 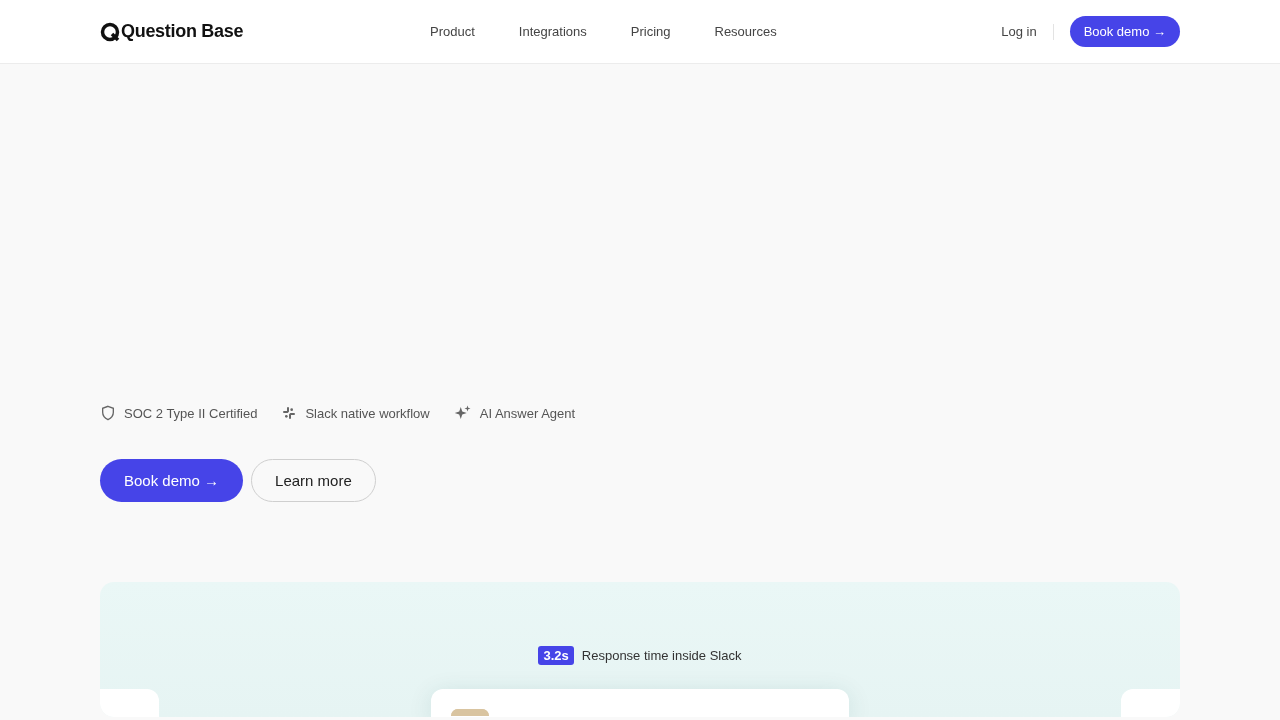 I want to click on login-link: Log in, so click(x=1019, y=31).